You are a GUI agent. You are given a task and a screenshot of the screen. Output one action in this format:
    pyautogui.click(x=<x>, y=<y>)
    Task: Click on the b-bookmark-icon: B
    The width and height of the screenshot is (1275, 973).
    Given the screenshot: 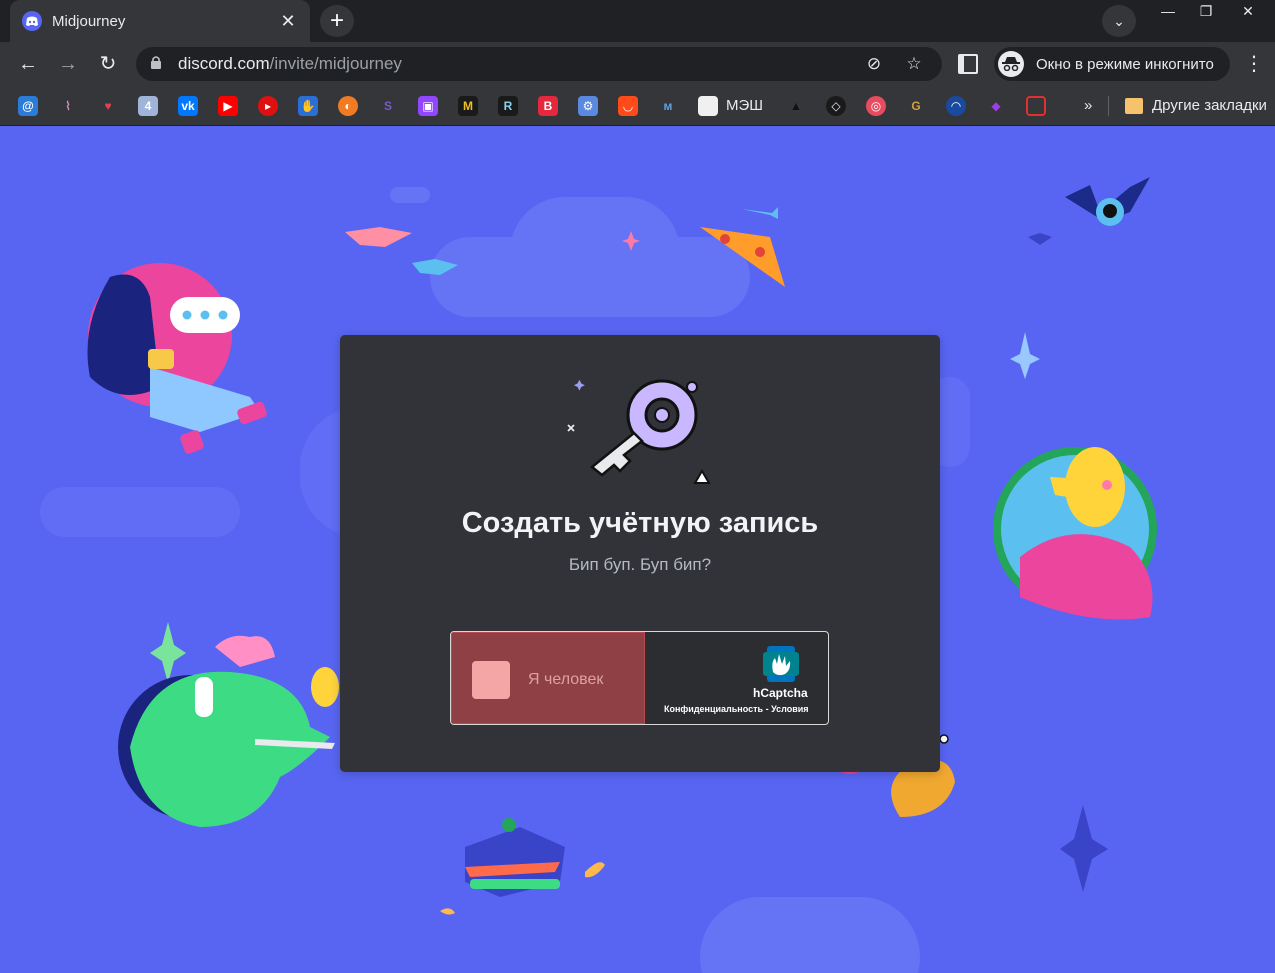 What is the action you would take?
    pyautogui.click(x=548, y=106)
    